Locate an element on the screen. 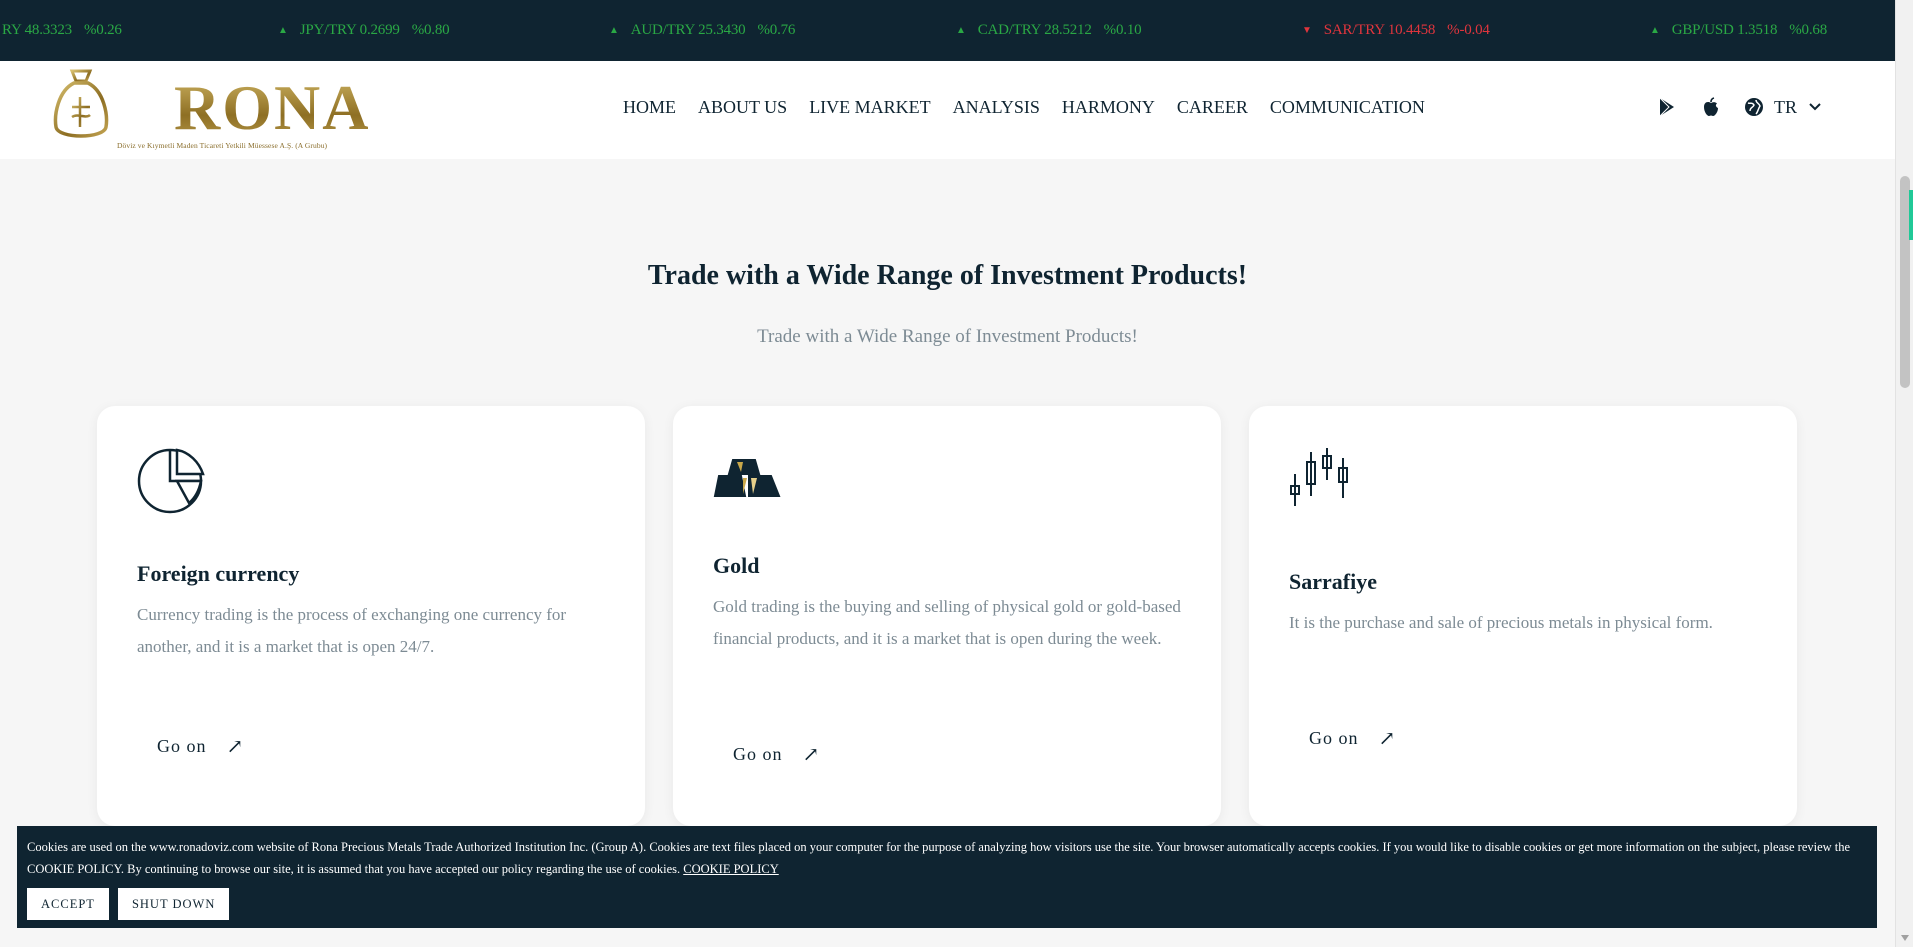 The image size is (1913, 947). google-play-icon is located at coordinates (1667, 107).